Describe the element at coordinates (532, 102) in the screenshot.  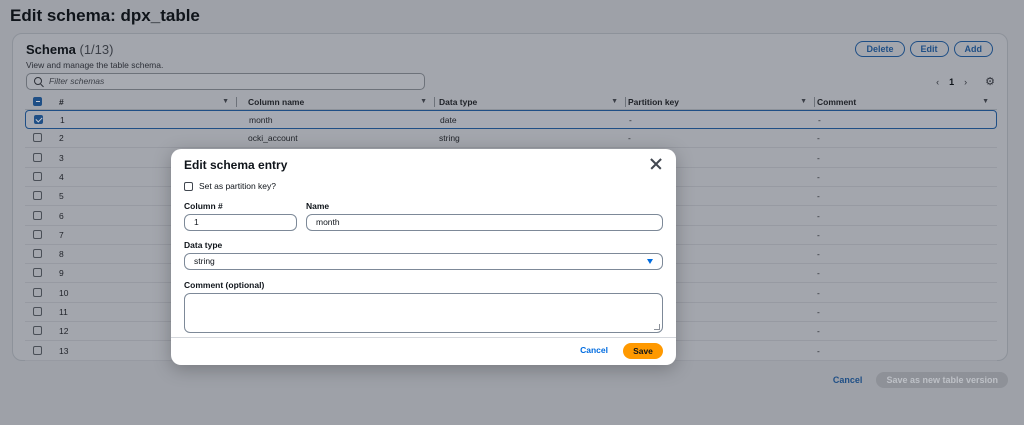
I see `column-header-type: Data type ▼` at that location.